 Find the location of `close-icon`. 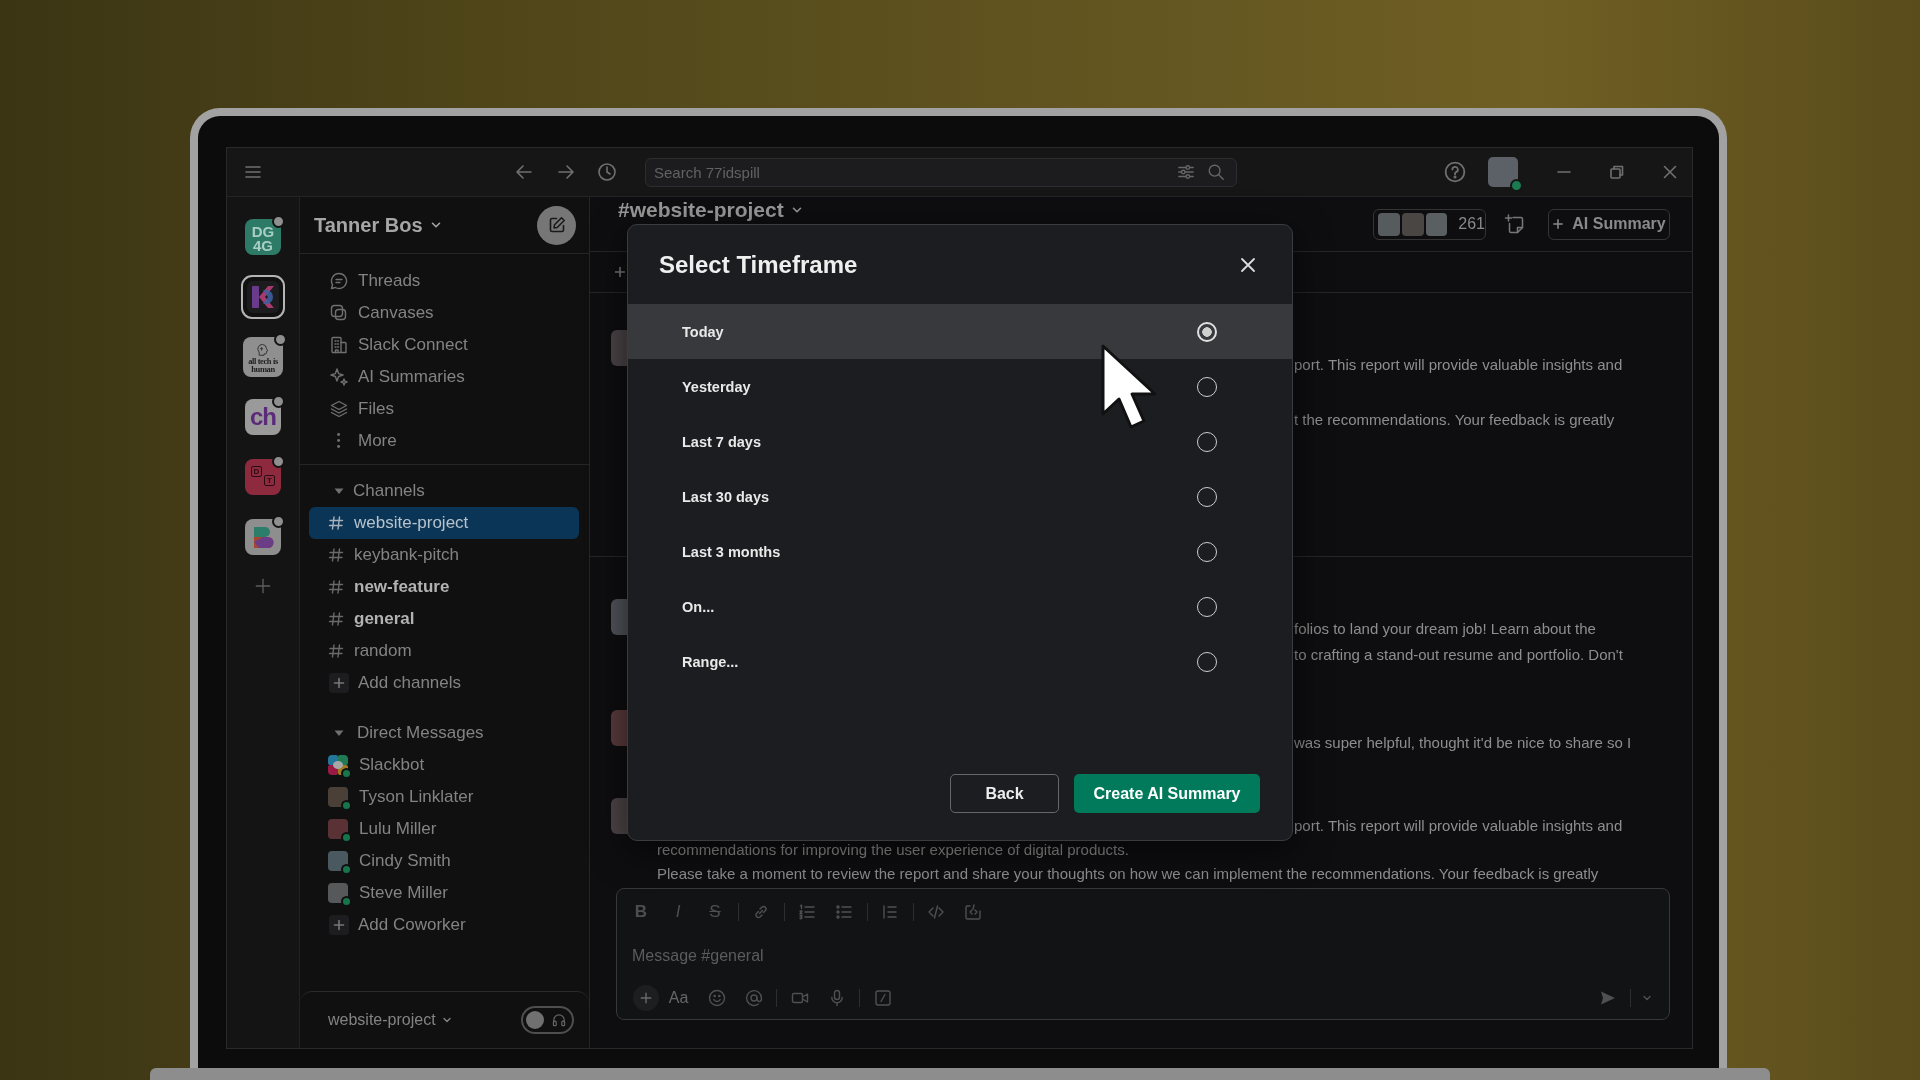

close-icon is located at coordinates (1248, 264).